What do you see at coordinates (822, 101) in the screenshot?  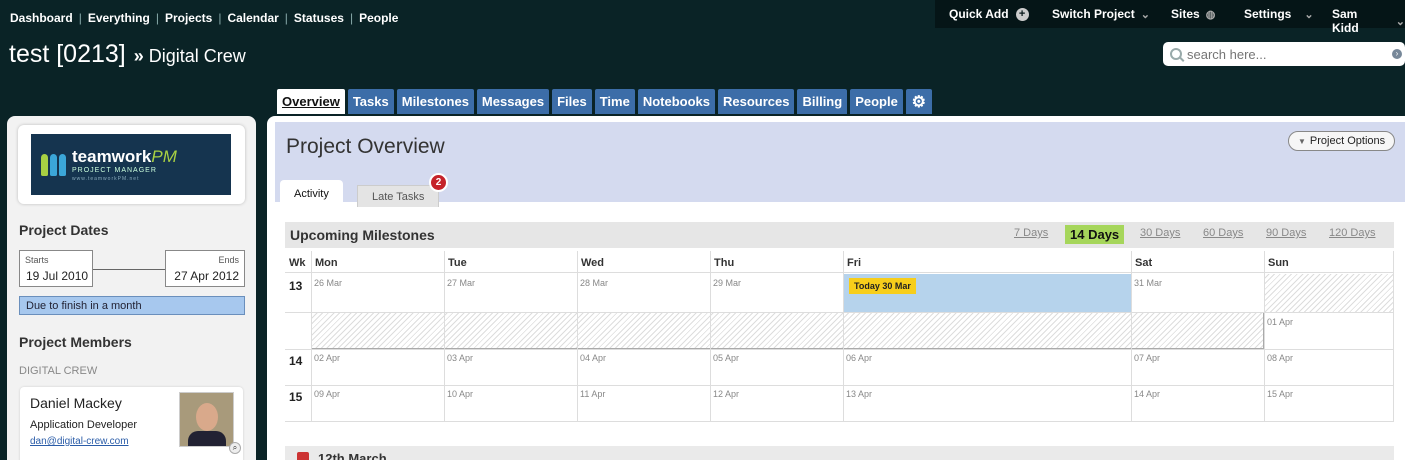 I see `tab-billing: Billing` at bounding box center [822, 101].